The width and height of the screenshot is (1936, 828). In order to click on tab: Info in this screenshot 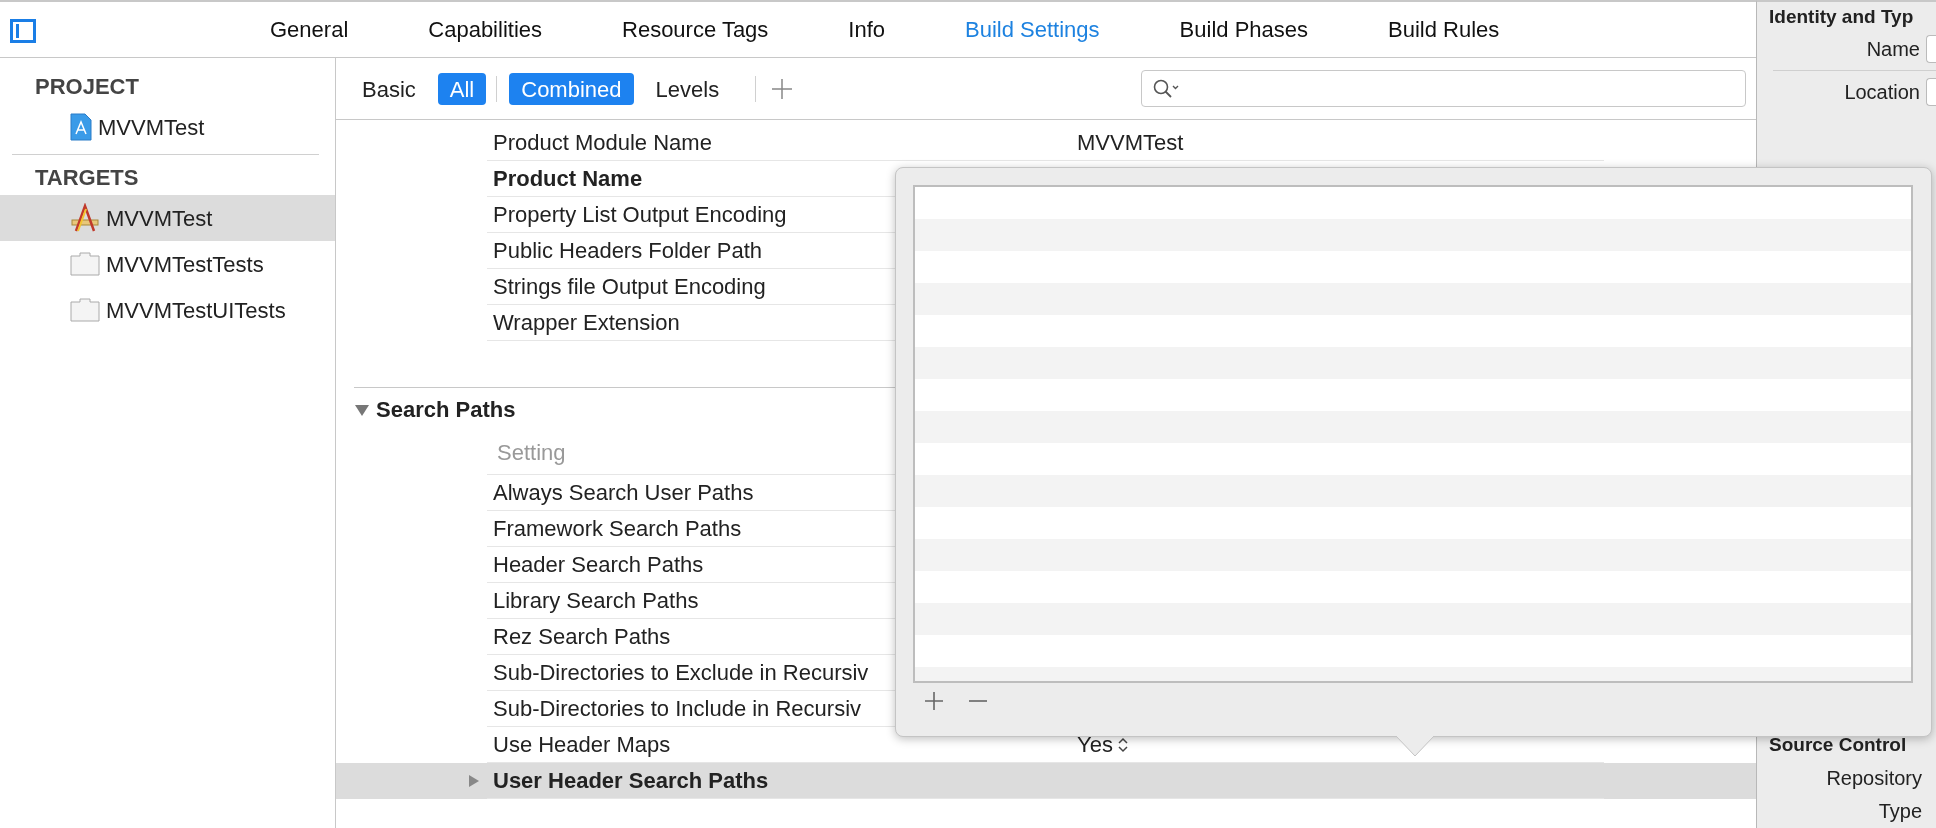, I will do `click(867, 29)`.